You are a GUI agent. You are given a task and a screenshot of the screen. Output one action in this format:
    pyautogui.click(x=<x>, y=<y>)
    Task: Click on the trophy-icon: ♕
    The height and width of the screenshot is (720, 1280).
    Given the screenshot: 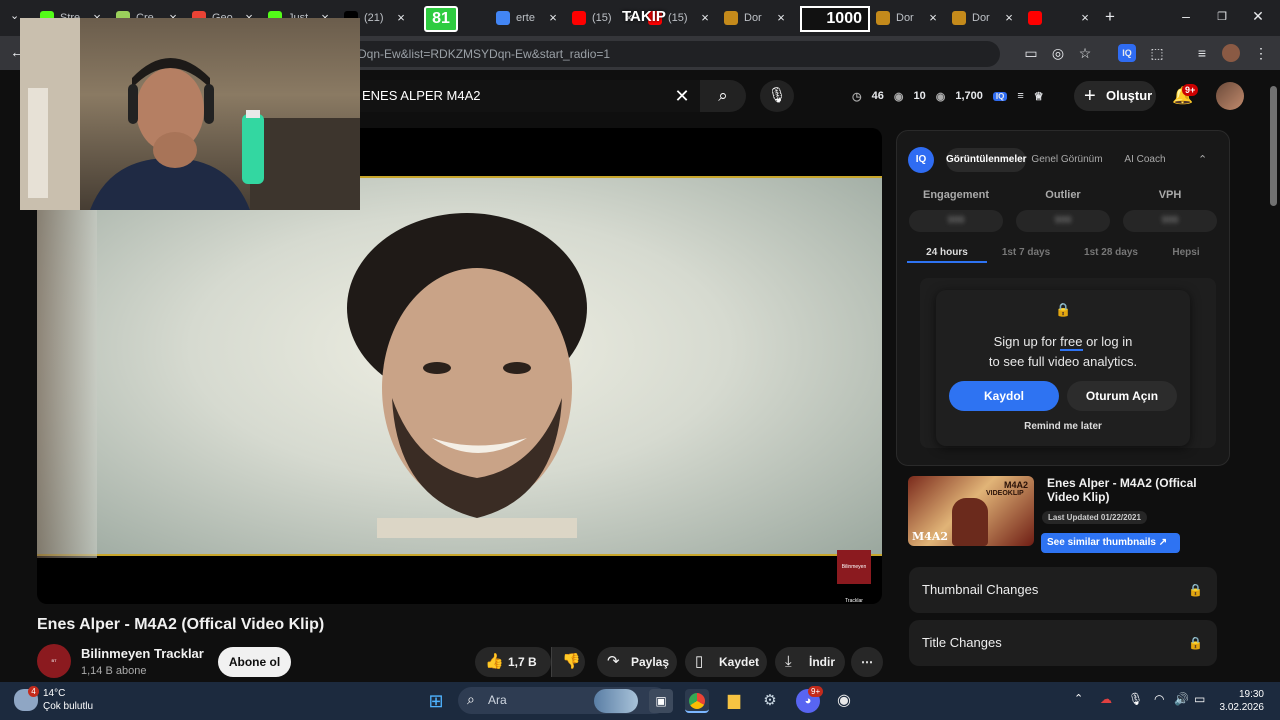 What is the action you would take?
    pyautogui.click(x=1039, y=96)
    